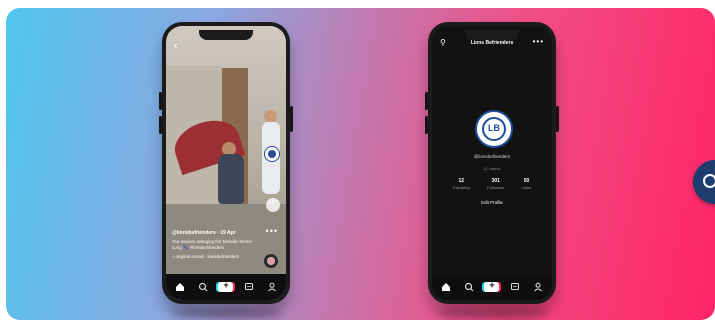  I want to click on profile-handle: @lionsbefrienders, so click(492, 156).